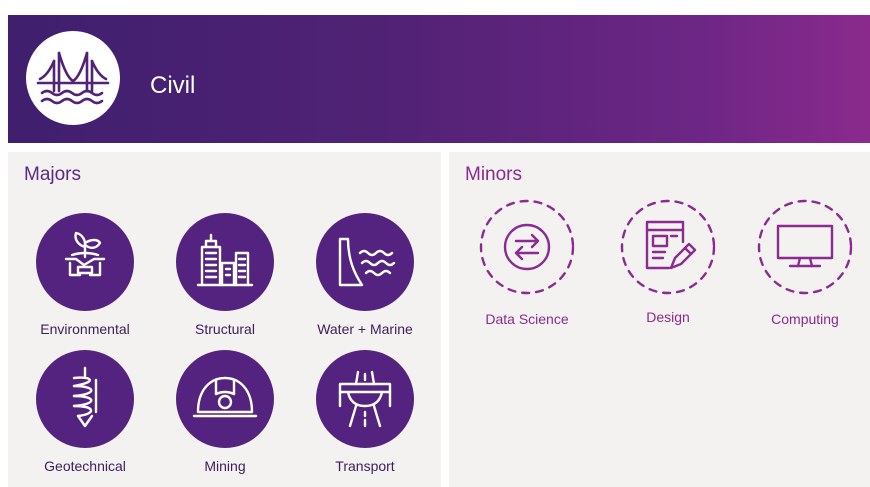  Describe the element at coordinates (805, 319) in the screenshot. I see `minor-label: Computing` at that location.